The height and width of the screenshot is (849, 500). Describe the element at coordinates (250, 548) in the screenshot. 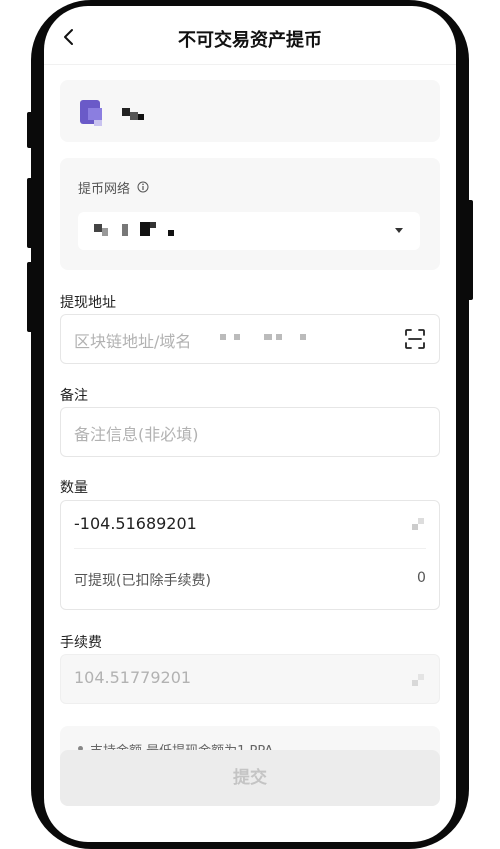

I see `amount-divider` at that location.